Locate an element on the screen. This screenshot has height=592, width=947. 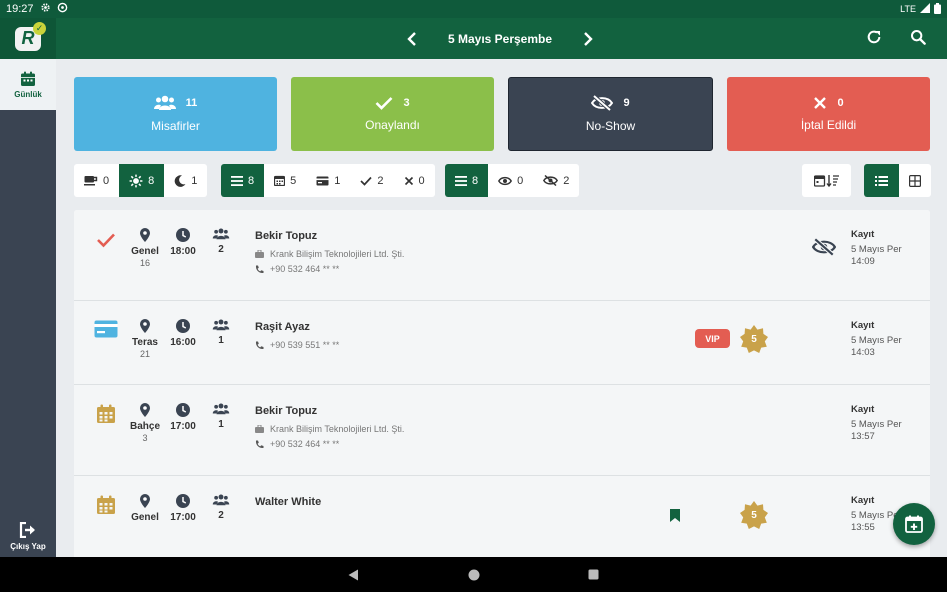
registration-time: 14:09 is located at coordinates (863, 261).